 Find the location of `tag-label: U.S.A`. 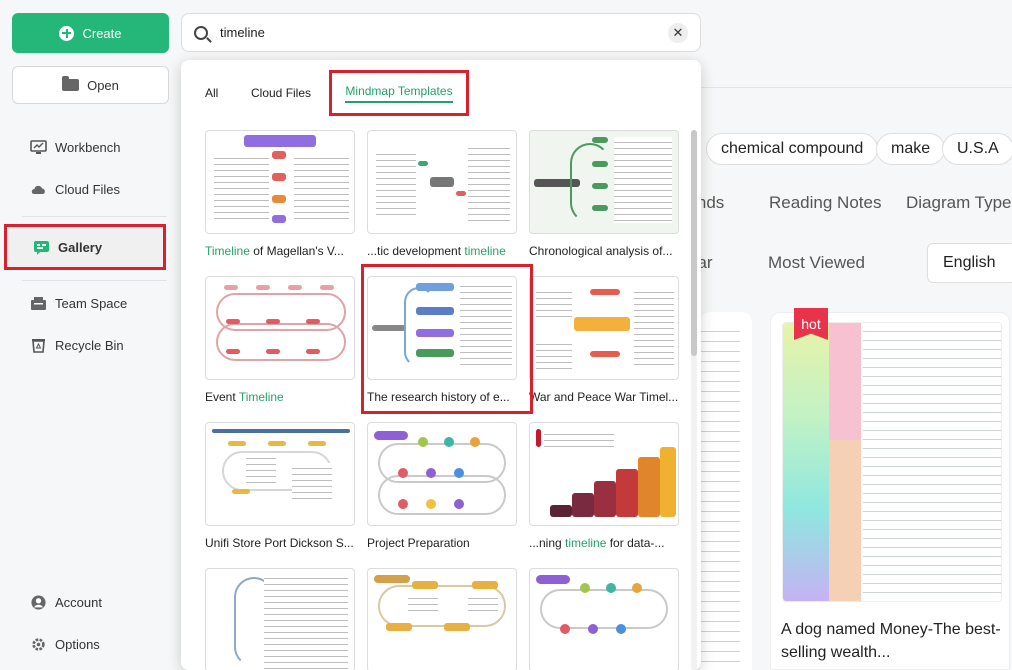

tag-label: U.S.A is located at coordinates (978, 148).